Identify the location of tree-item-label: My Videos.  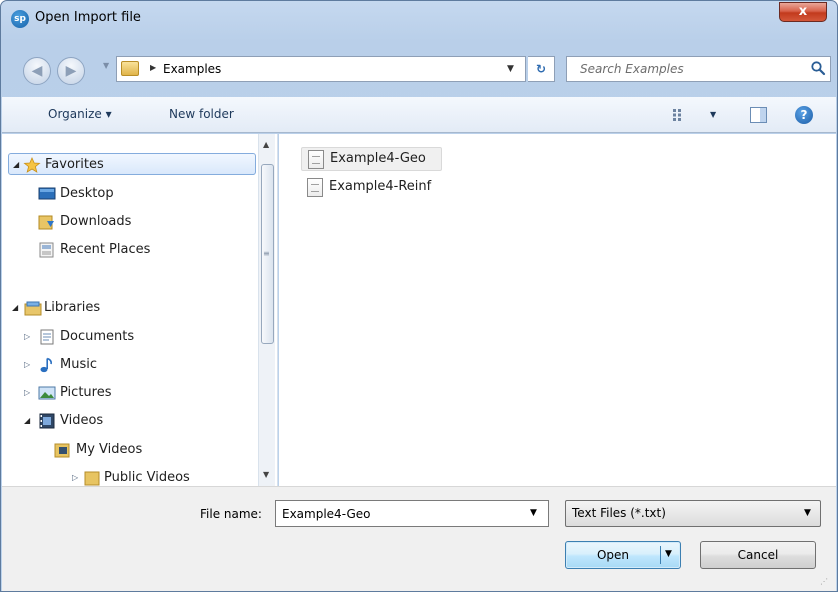
(109, 449).